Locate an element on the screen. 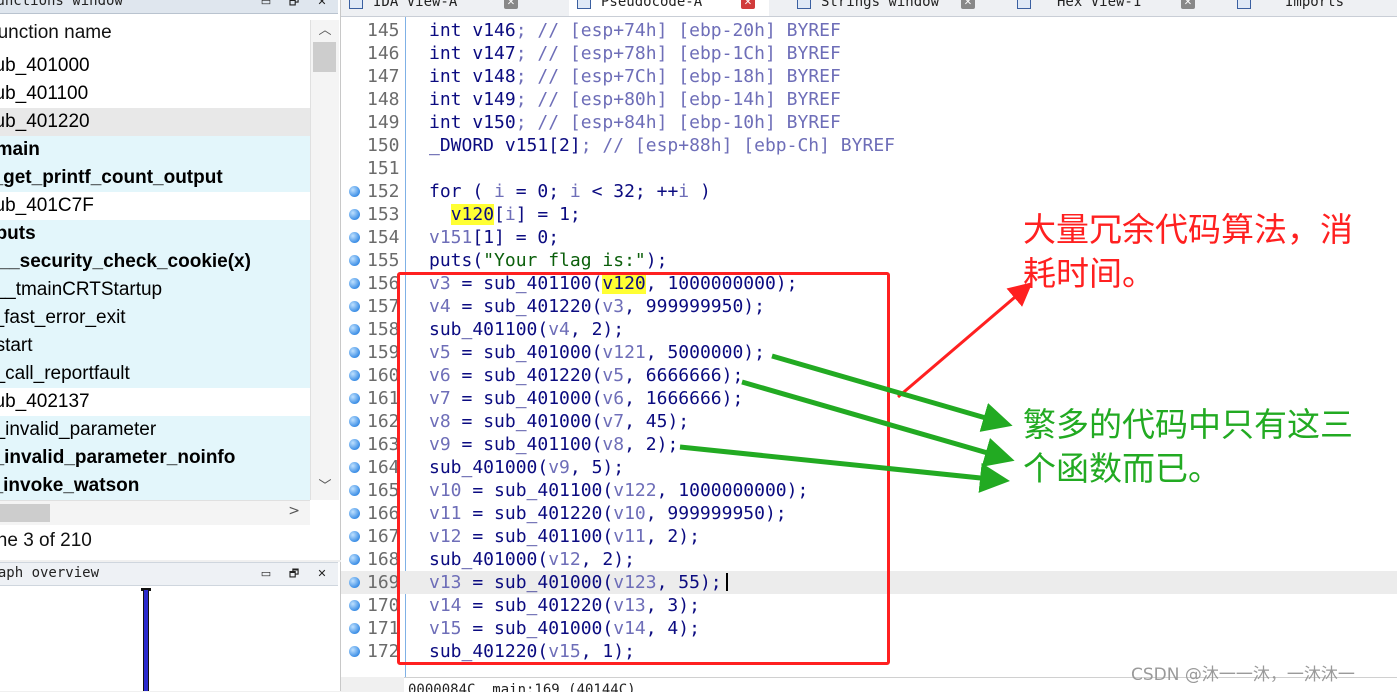  vertical-scroll-thumb is located at coordinates (324, 57).